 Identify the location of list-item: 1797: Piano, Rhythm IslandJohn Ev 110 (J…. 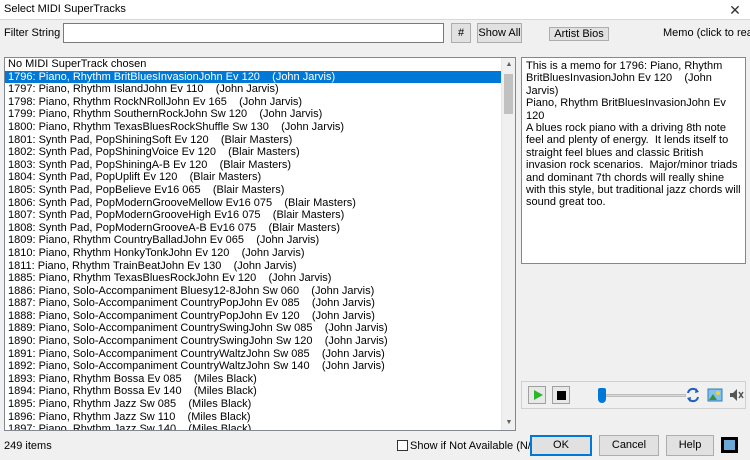
(253, 89).